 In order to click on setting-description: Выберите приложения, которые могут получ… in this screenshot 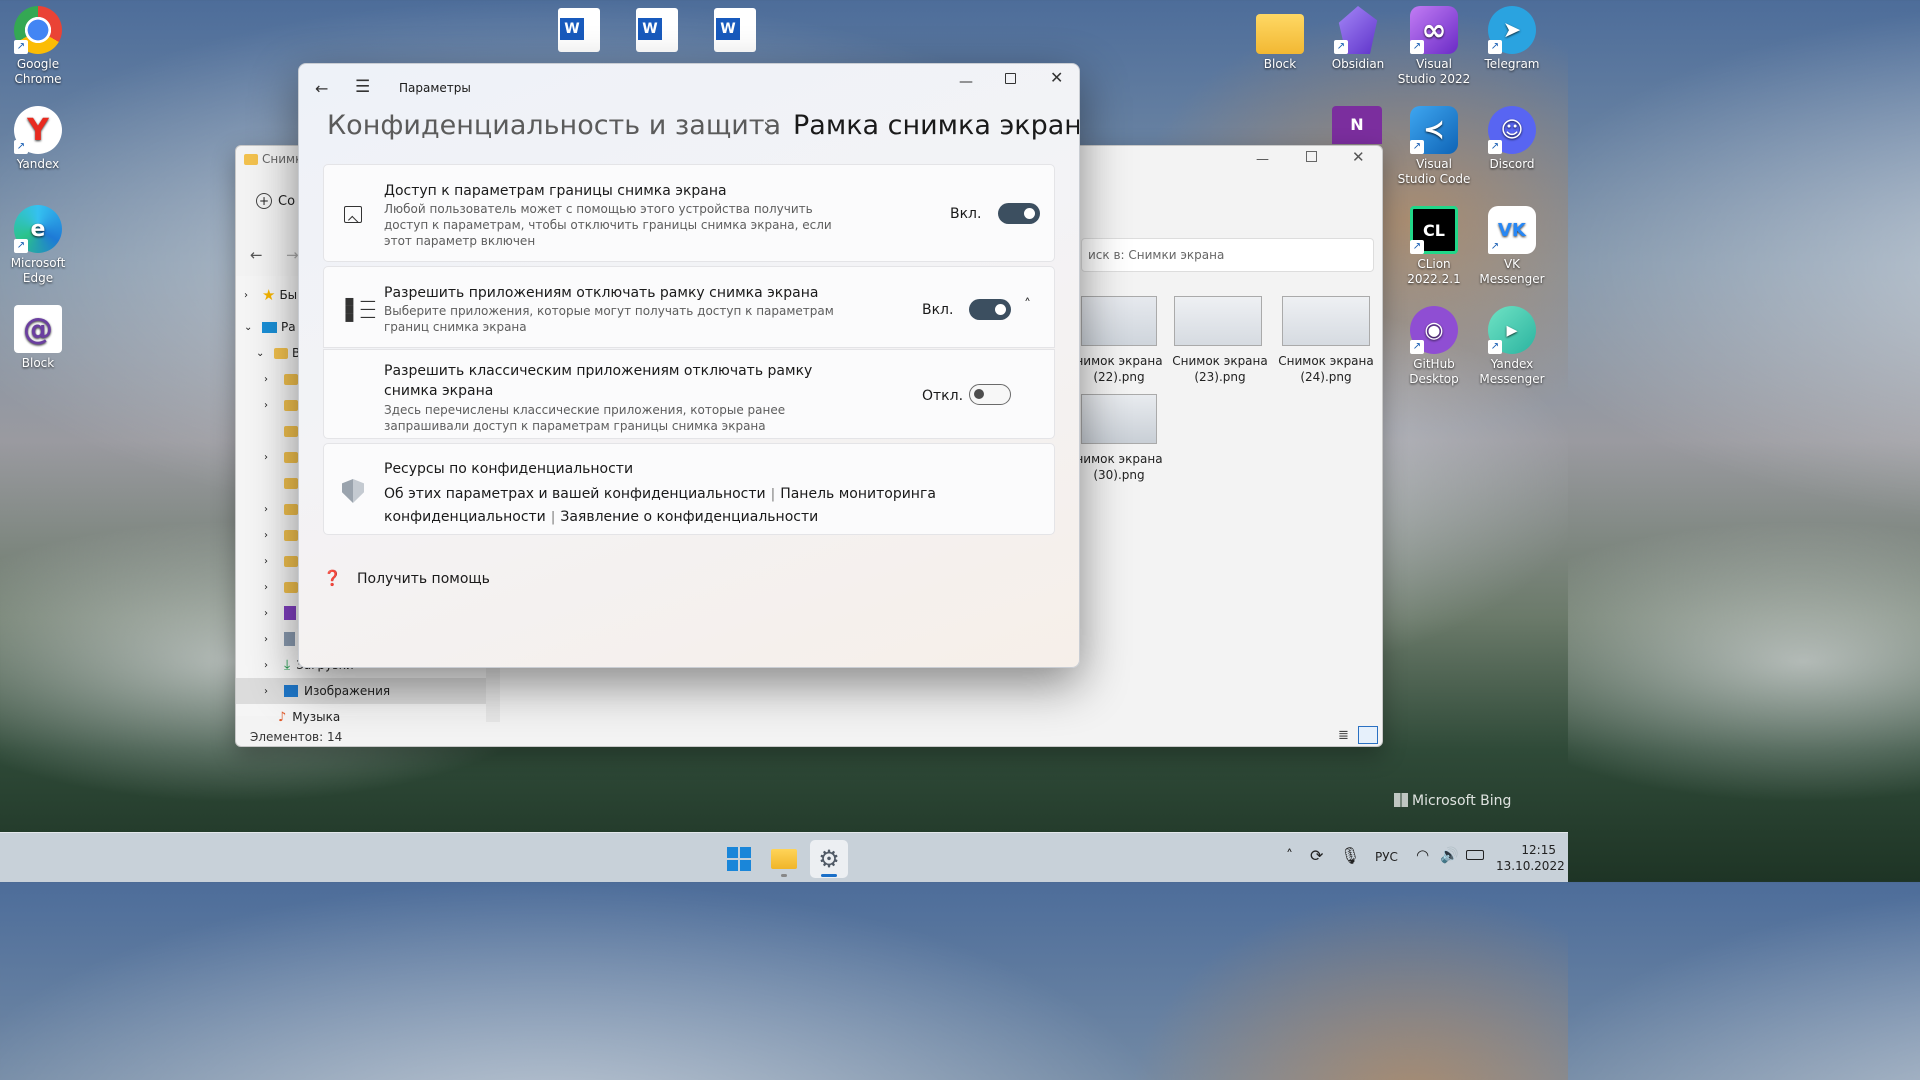, I will do `click(609, 319)`.